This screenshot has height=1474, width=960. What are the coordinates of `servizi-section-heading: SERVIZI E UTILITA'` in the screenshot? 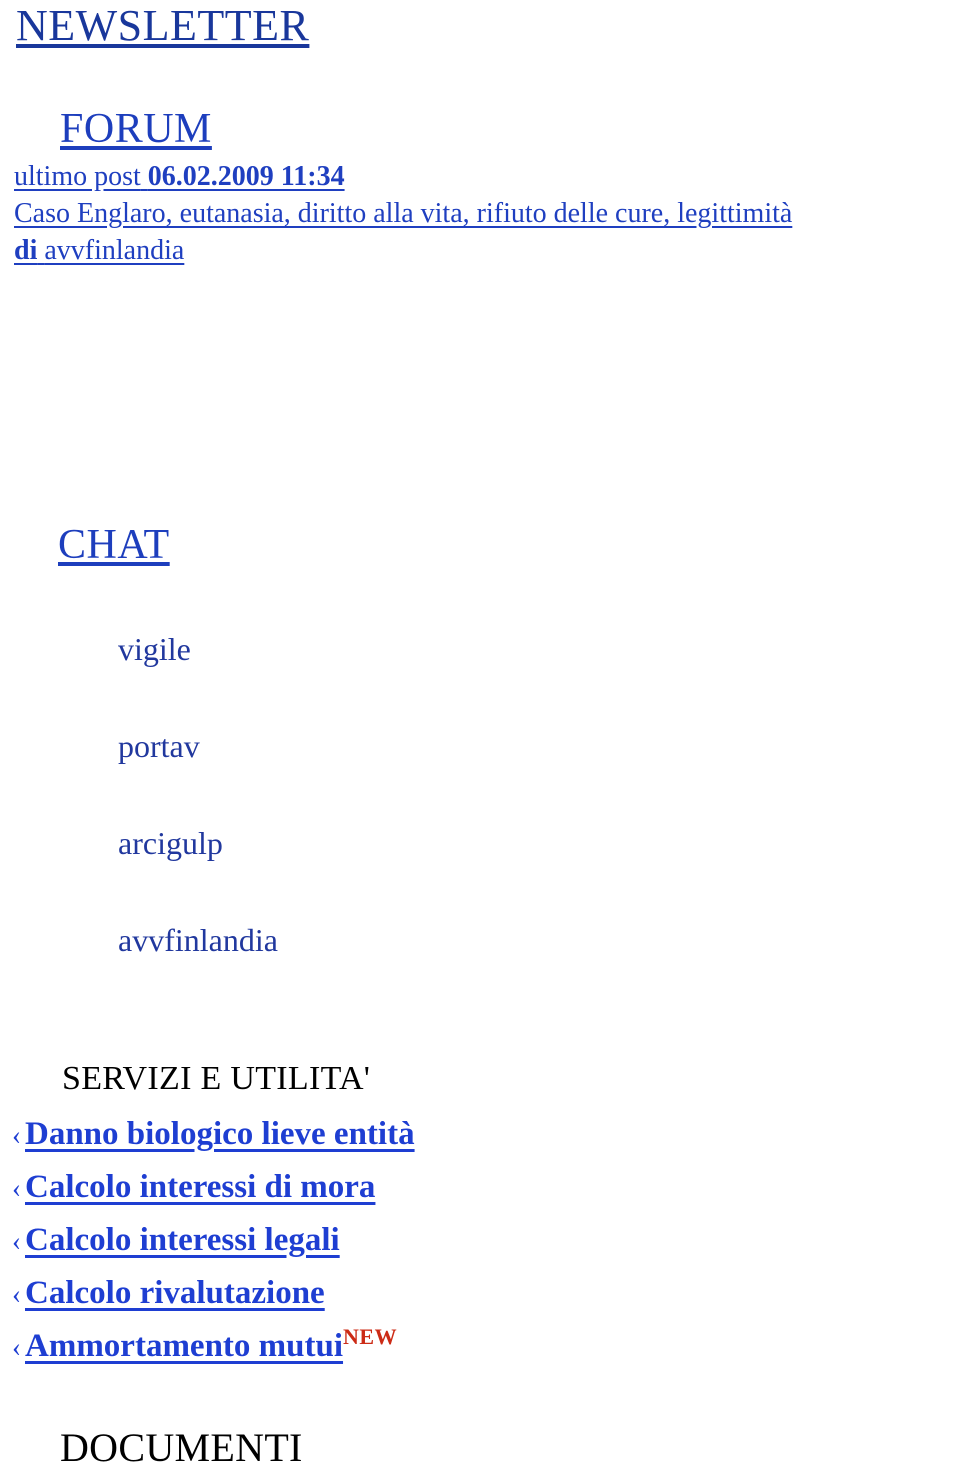 It's located at (216, 1078).